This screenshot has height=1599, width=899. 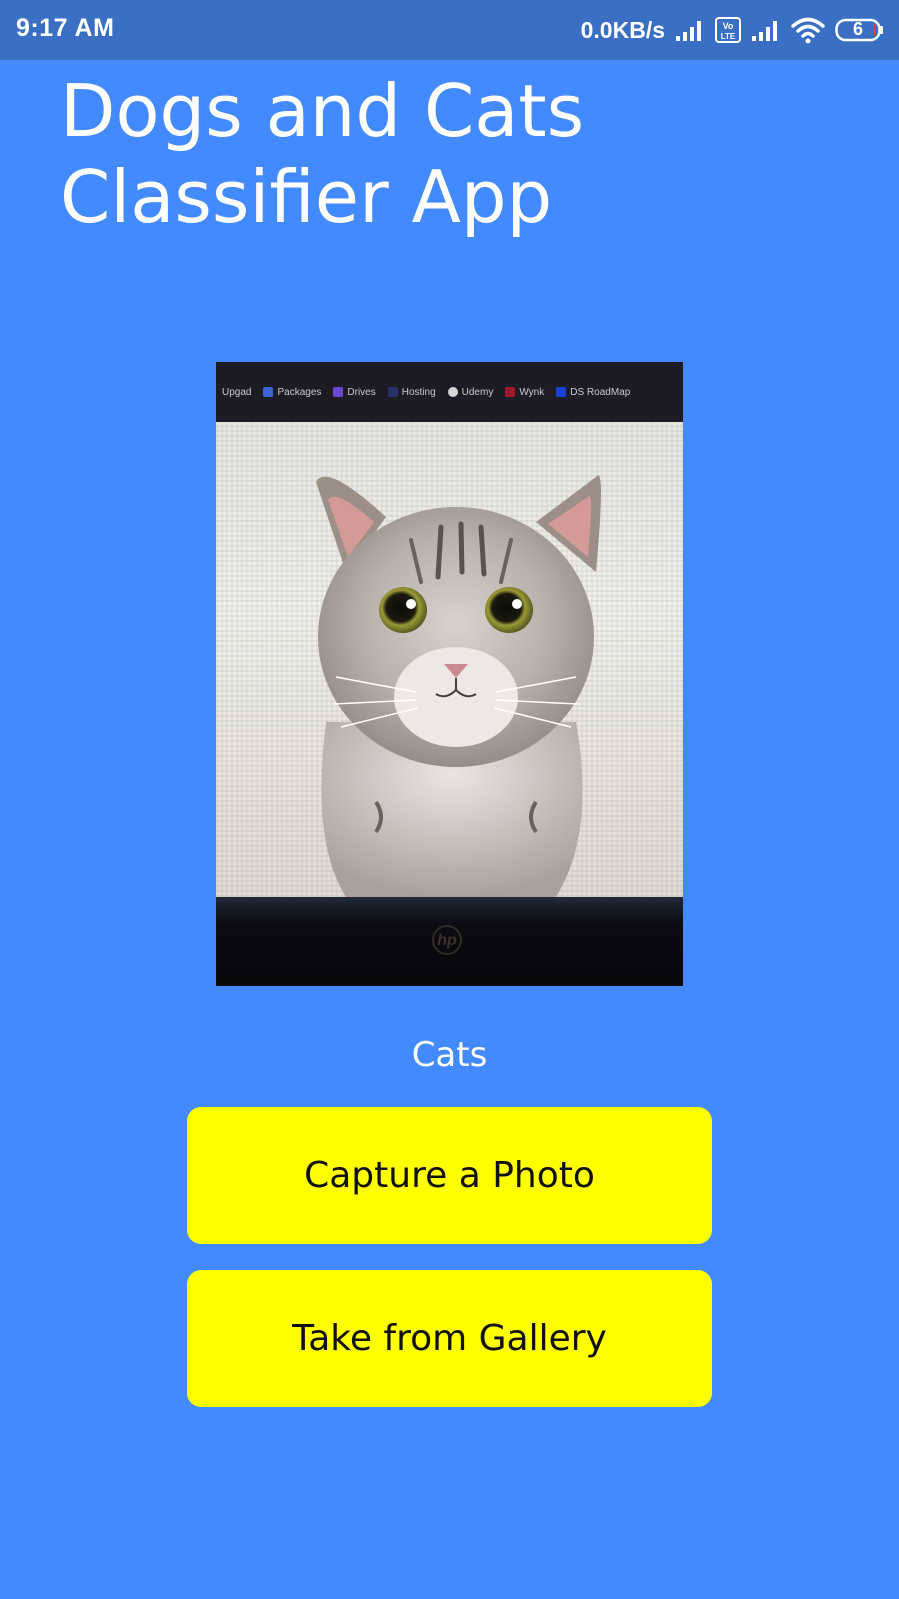 What do you see at coordinates (728, 26) in the screenshot?
I see `svg-text: Vo` at bounding box center [728, 26].